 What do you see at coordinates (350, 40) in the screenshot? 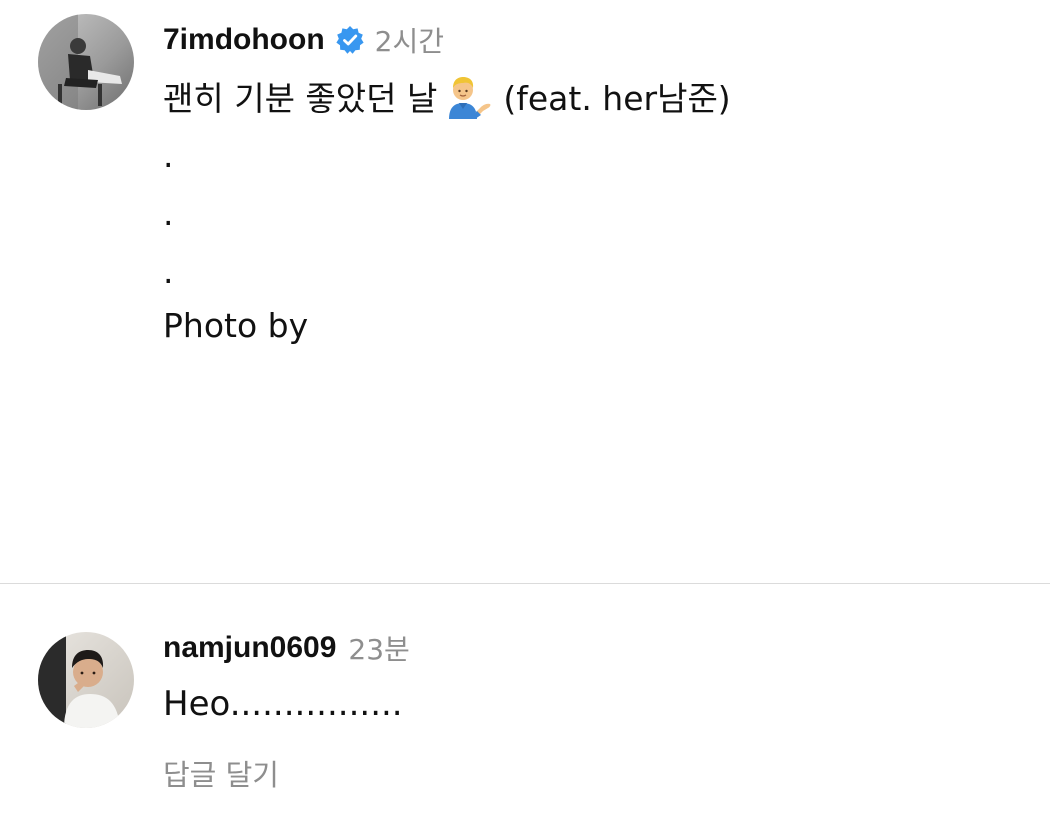
I see `verified-badge-icon` at bounding box center [350, 40].